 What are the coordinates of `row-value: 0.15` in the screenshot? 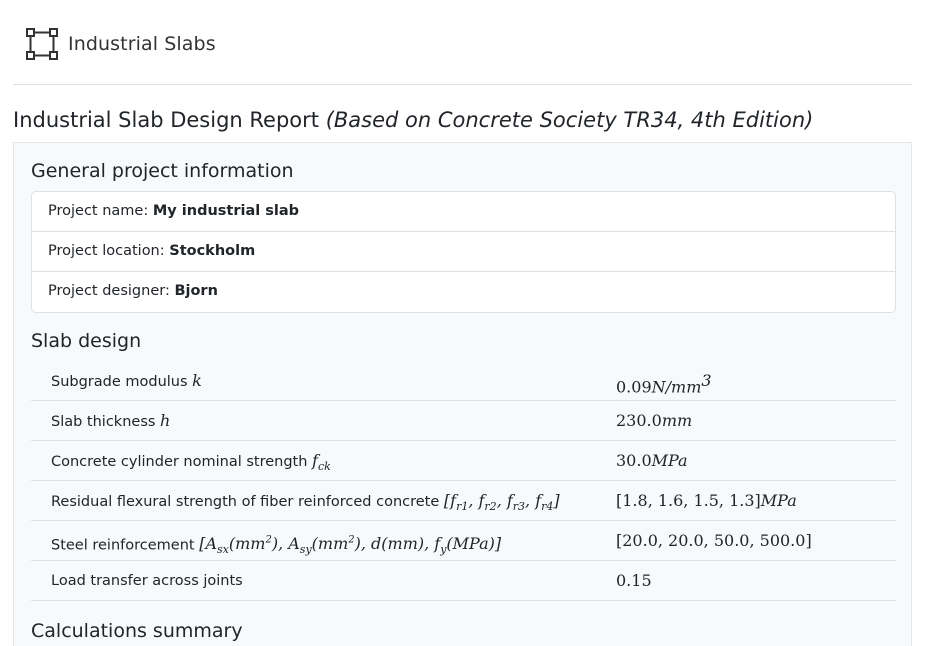 It's located at (634, 580).